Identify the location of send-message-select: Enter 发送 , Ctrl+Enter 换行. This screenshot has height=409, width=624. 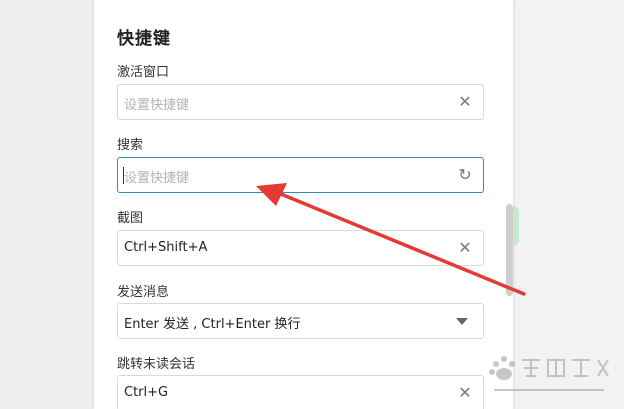
(300, 321).